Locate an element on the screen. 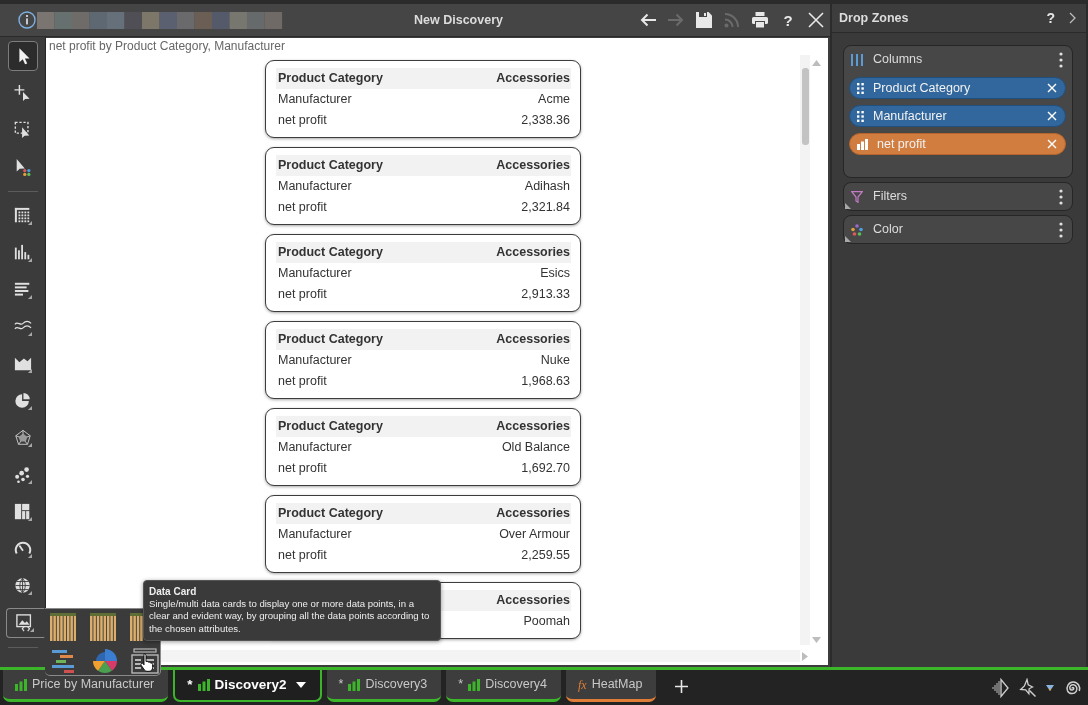 The image size is (1088, 705). dropdown-caret-icon is located at coordinates (300, 685).